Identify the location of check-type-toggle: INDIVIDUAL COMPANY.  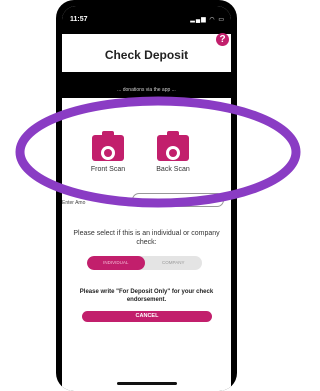
(144, 263).